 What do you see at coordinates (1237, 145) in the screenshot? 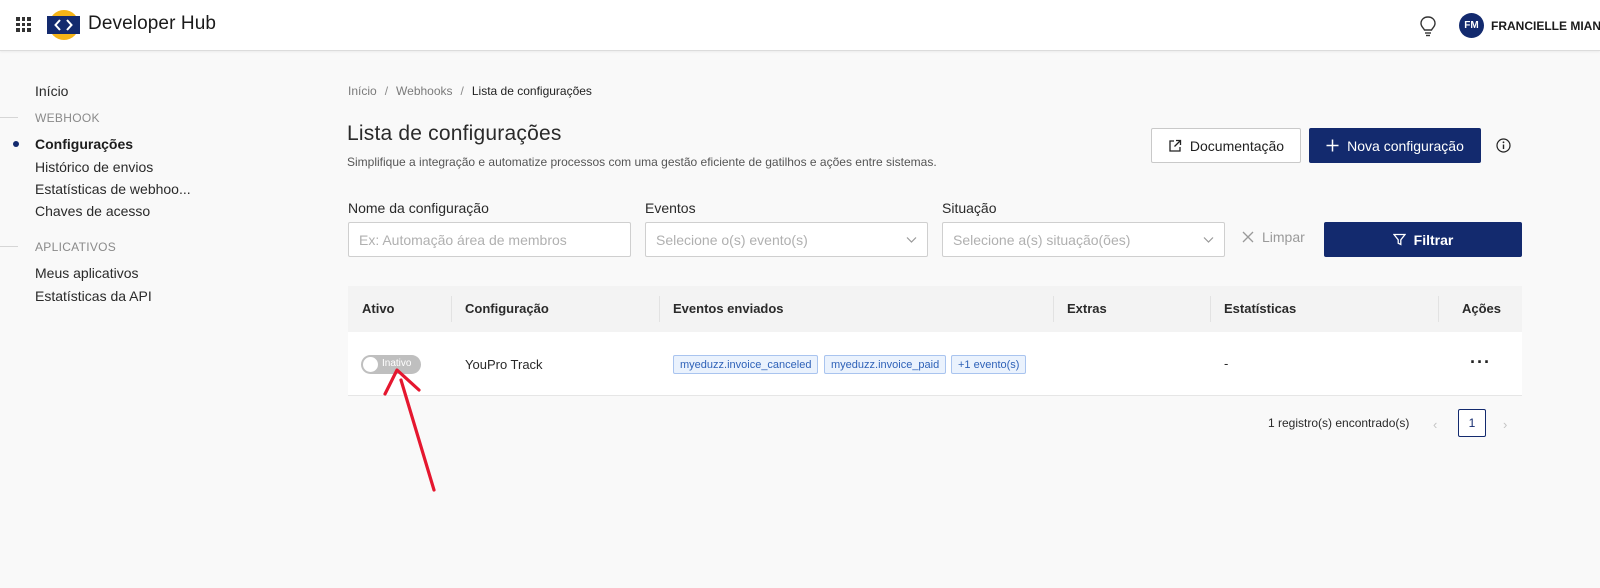
I see `documentation-button-label: Documentação` at bounding box center [1237, 145].